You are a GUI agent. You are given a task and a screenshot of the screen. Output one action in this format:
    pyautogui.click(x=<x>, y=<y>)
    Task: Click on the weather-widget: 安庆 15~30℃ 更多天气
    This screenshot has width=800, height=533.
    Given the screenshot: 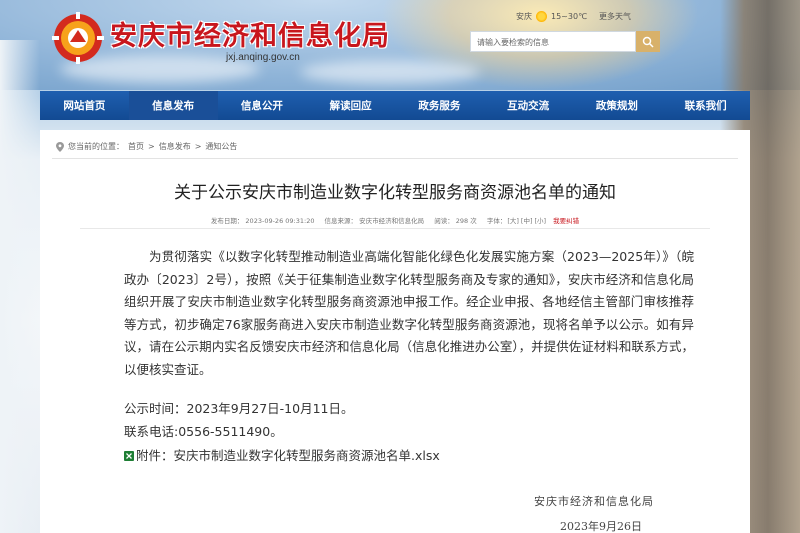 What is the action you would take?
    pyautogui.click(x=573, y=16)
    